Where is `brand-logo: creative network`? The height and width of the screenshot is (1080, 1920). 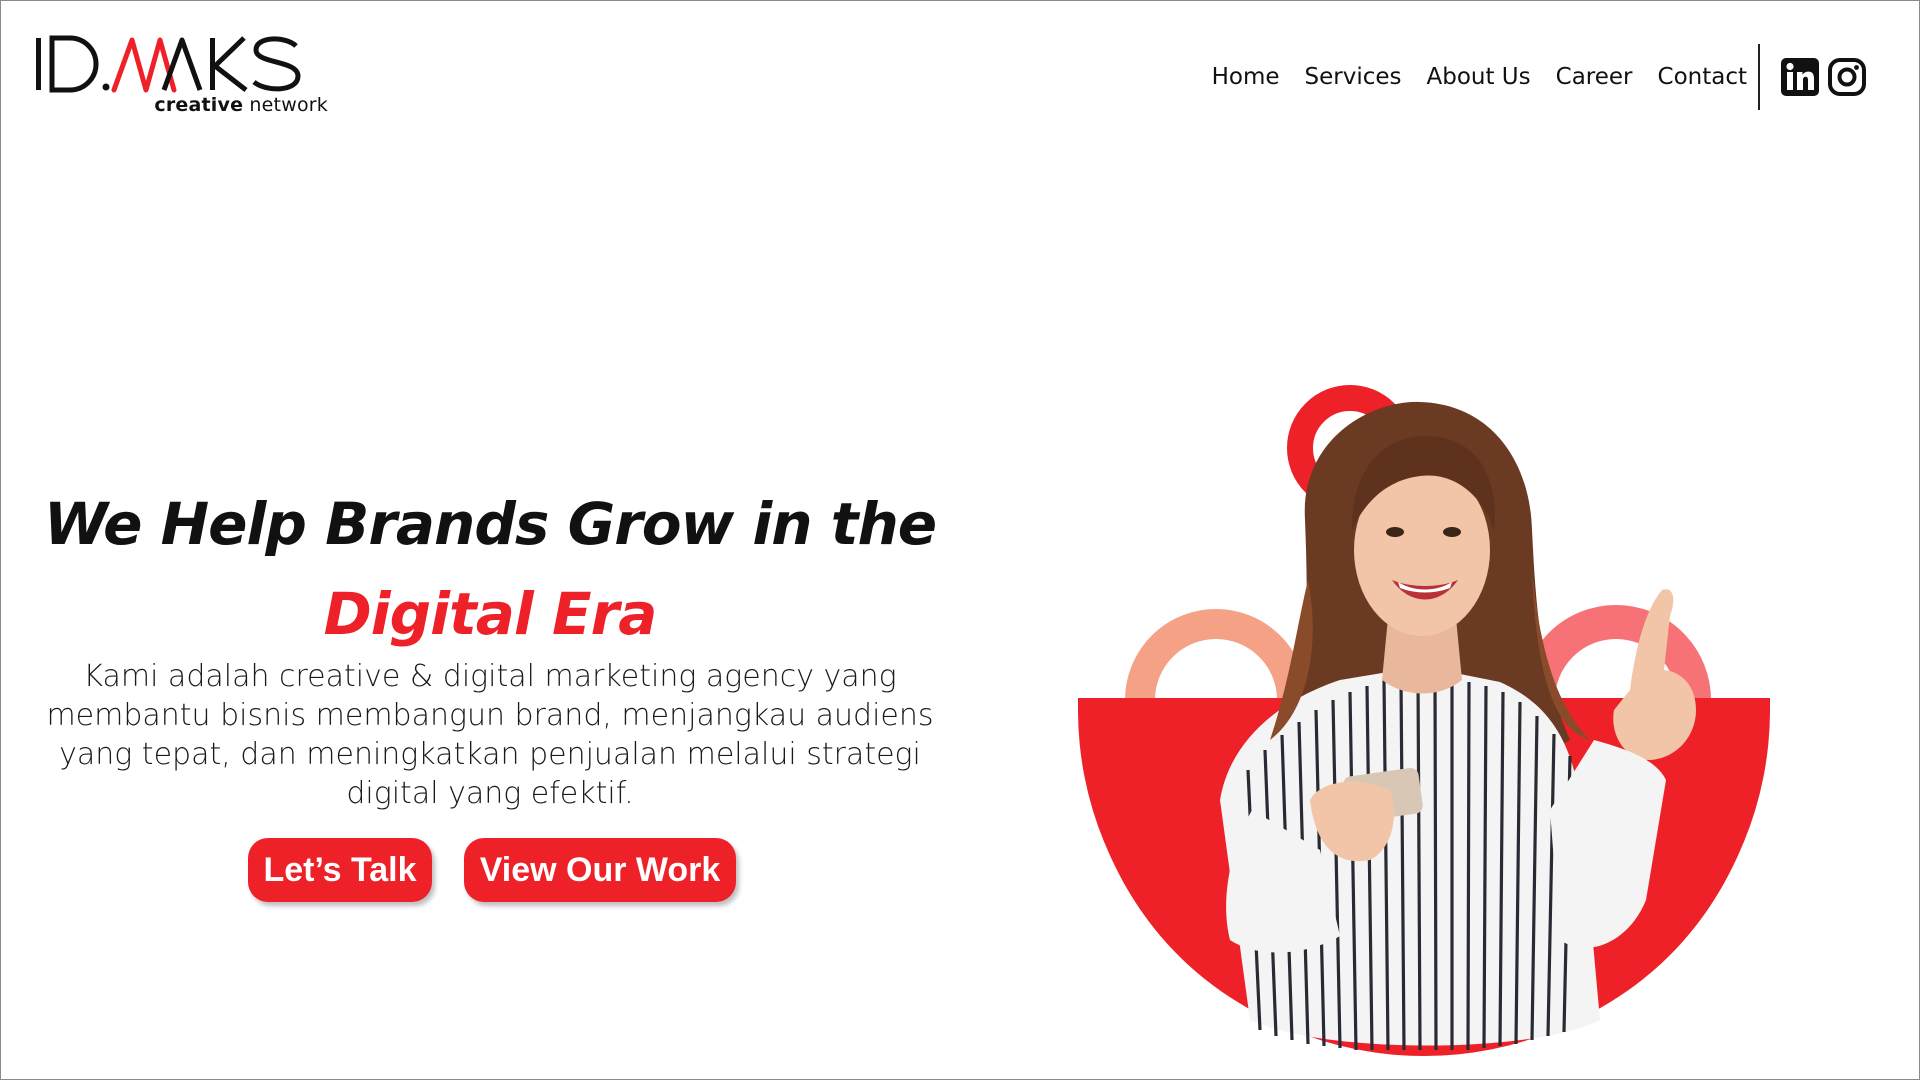 brand-logo: creative network is located at coordinates (184, 76).